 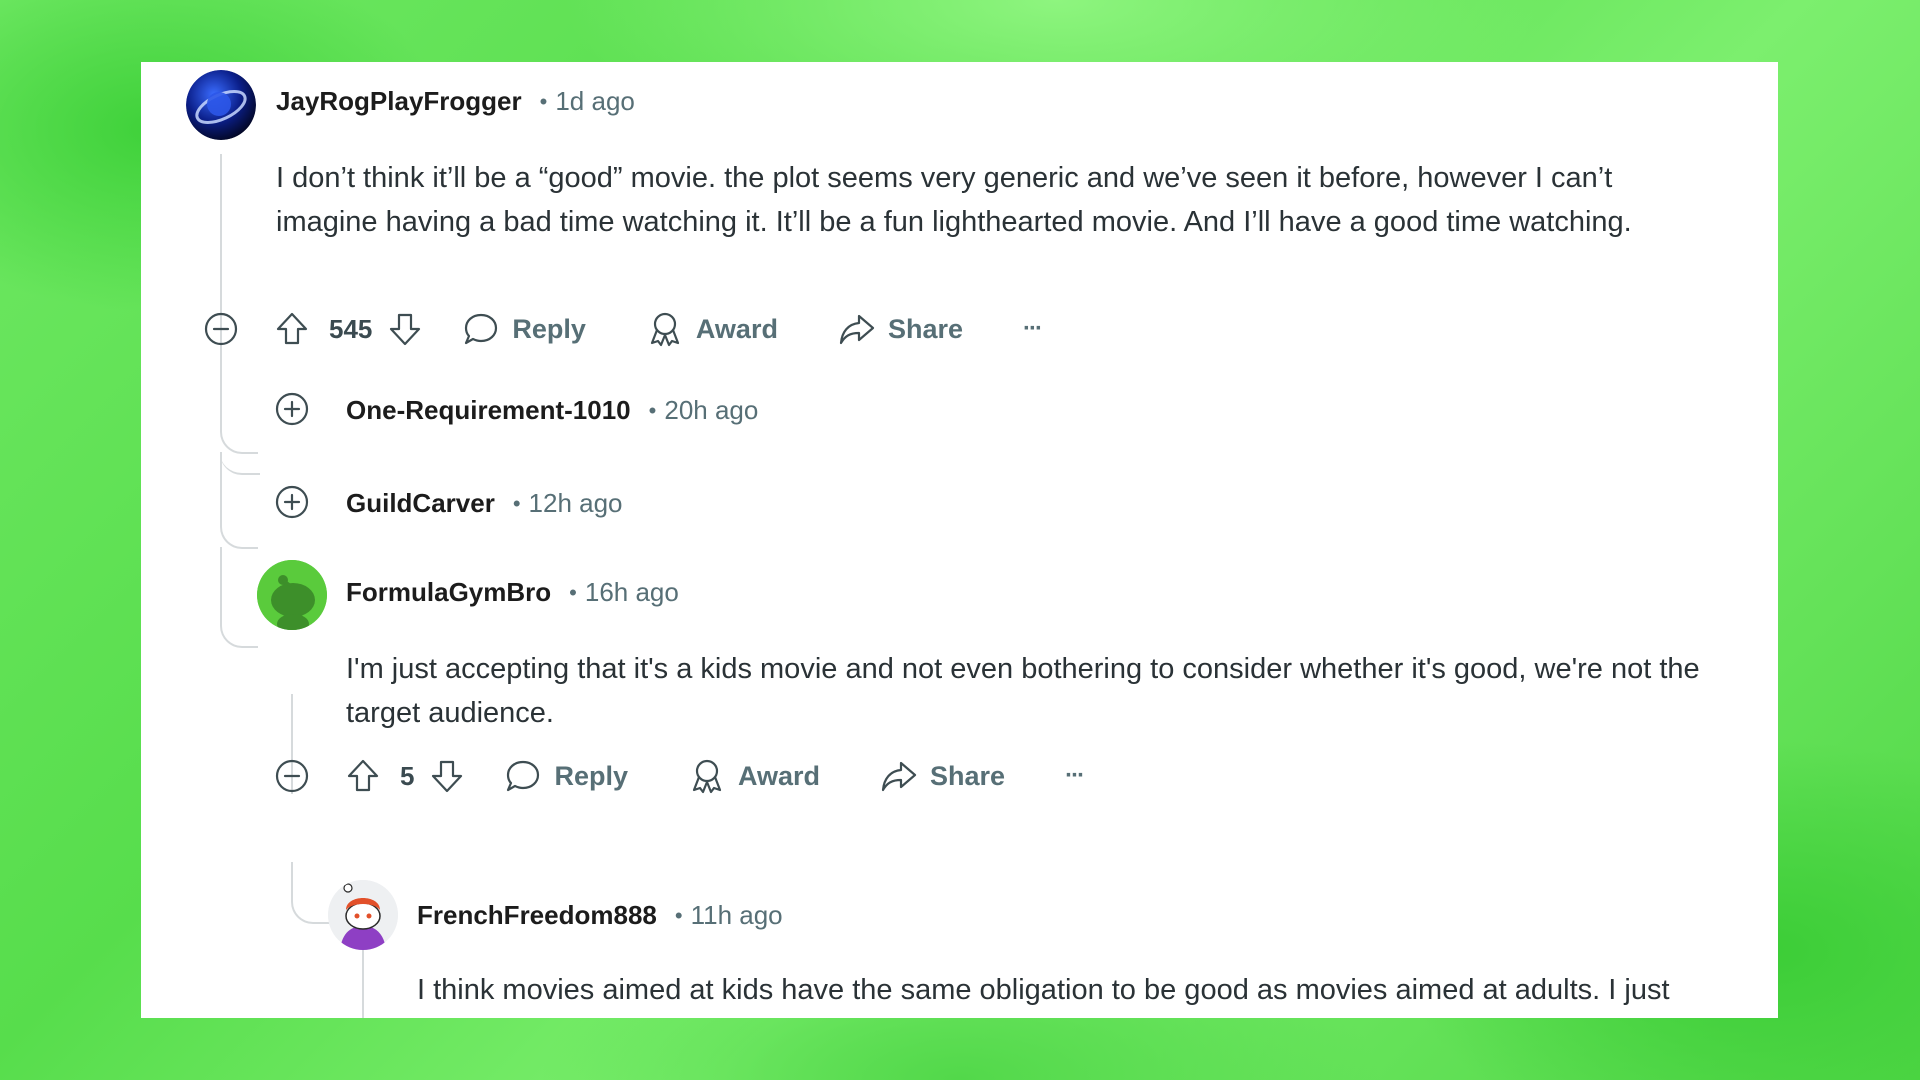 What do you see at coordinates (420, 503) in the screenshot?
I see `username: GuildCarver` at bounding box center [420, 503].